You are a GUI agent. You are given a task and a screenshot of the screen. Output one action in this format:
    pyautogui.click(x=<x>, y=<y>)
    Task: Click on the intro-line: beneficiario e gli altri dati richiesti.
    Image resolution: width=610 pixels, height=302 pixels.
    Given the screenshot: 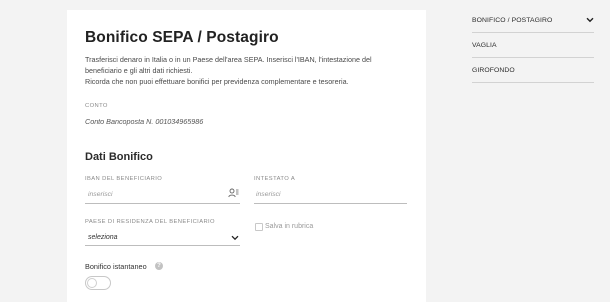 What is the action you would take?
    pyautogui.click(x=139, y=70)
    